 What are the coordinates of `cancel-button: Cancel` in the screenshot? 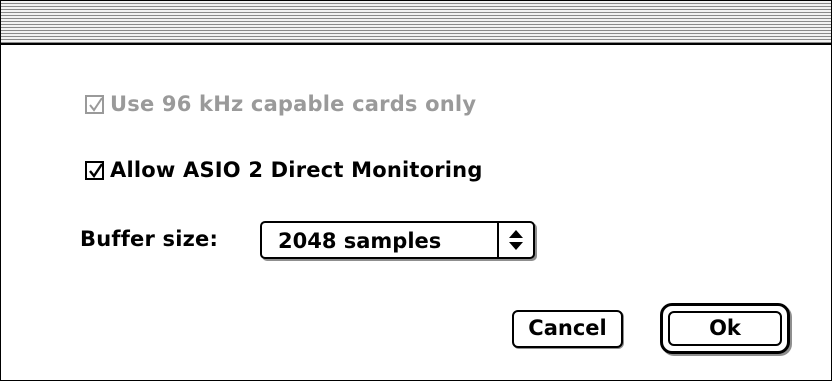 It's located at (567, 329).